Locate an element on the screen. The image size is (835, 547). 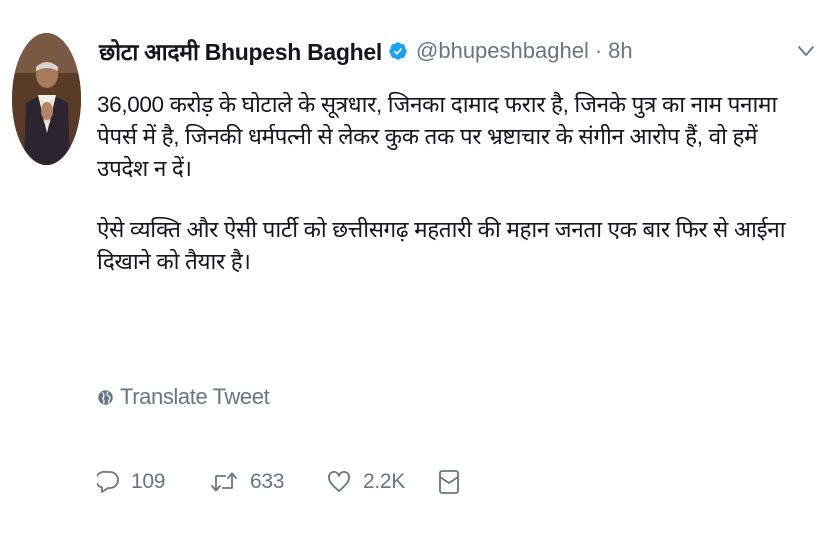
reply-icon is located at coordinates (108, 481).